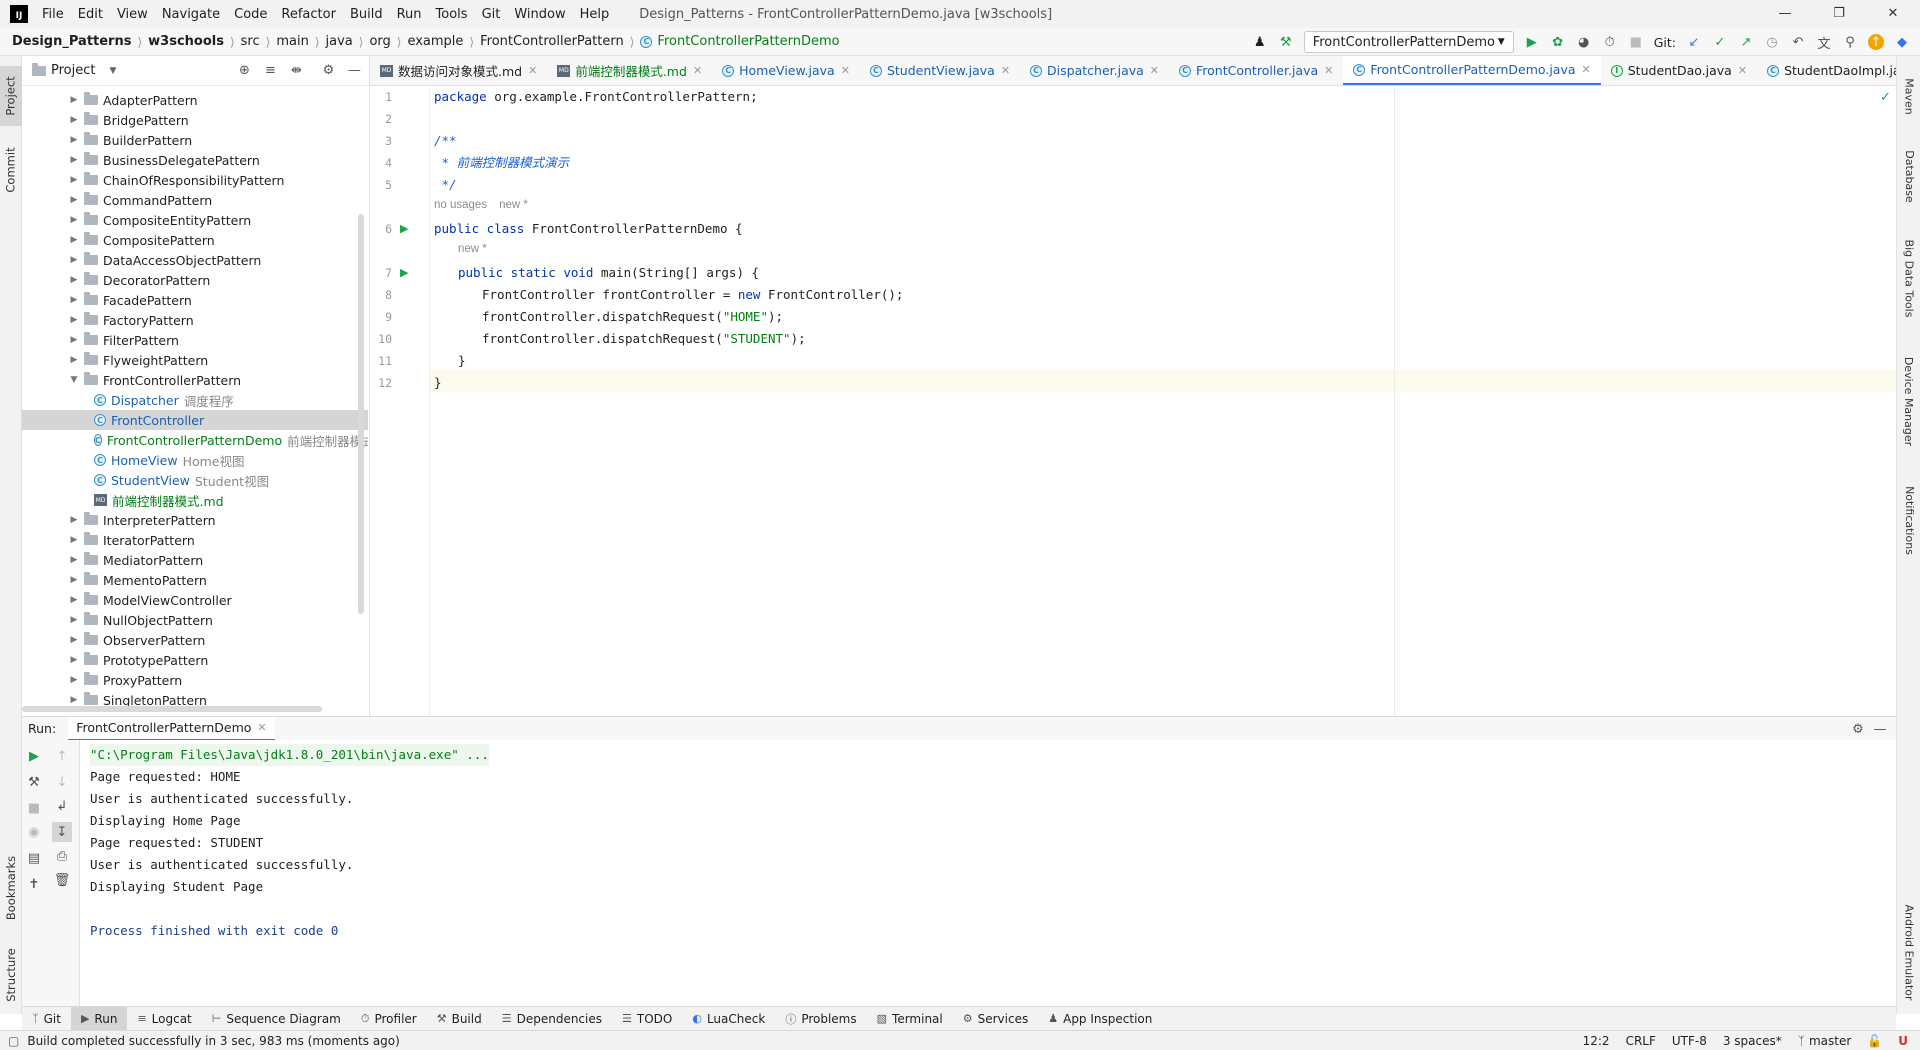 Image resolution: width=1920 pixels, height=1050 pixels. Describe the element at coordinates (1752, 1041) in the screenshot. I see `indent-setting: 3 spaces*` at that location.